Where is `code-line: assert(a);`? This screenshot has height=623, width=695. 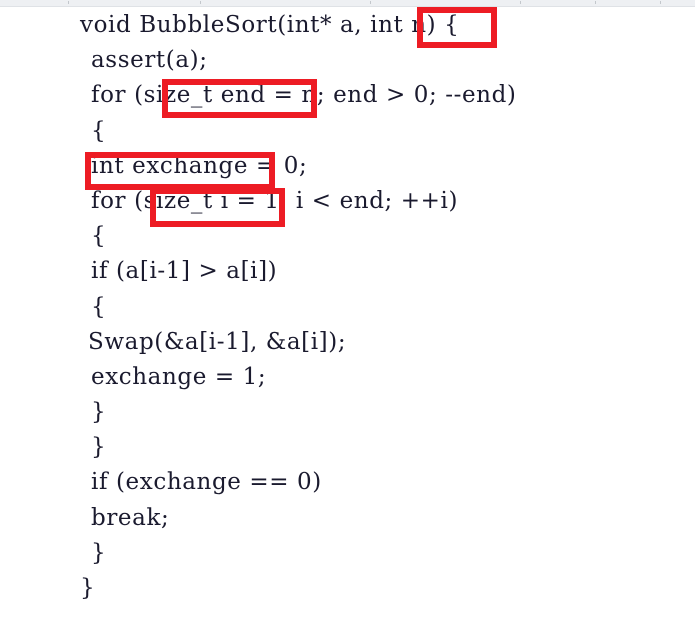
code-line: assert(a); is located at coordinates (347, 60).